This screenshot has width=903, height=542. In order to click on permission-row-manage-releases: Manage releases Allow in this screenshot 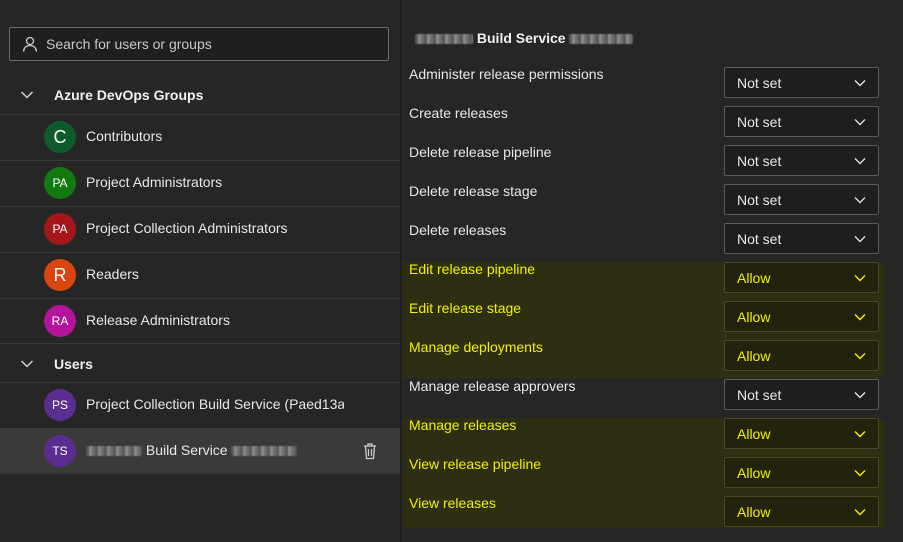, I will do `click(652, 432)`.